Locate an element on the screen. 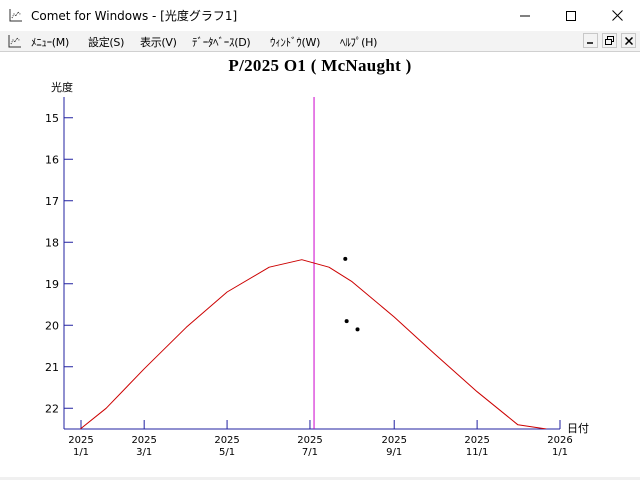 The height and width of the screenshot is (480, 640). x-tick-date: 9/1 is located at coordinates (394, 452).